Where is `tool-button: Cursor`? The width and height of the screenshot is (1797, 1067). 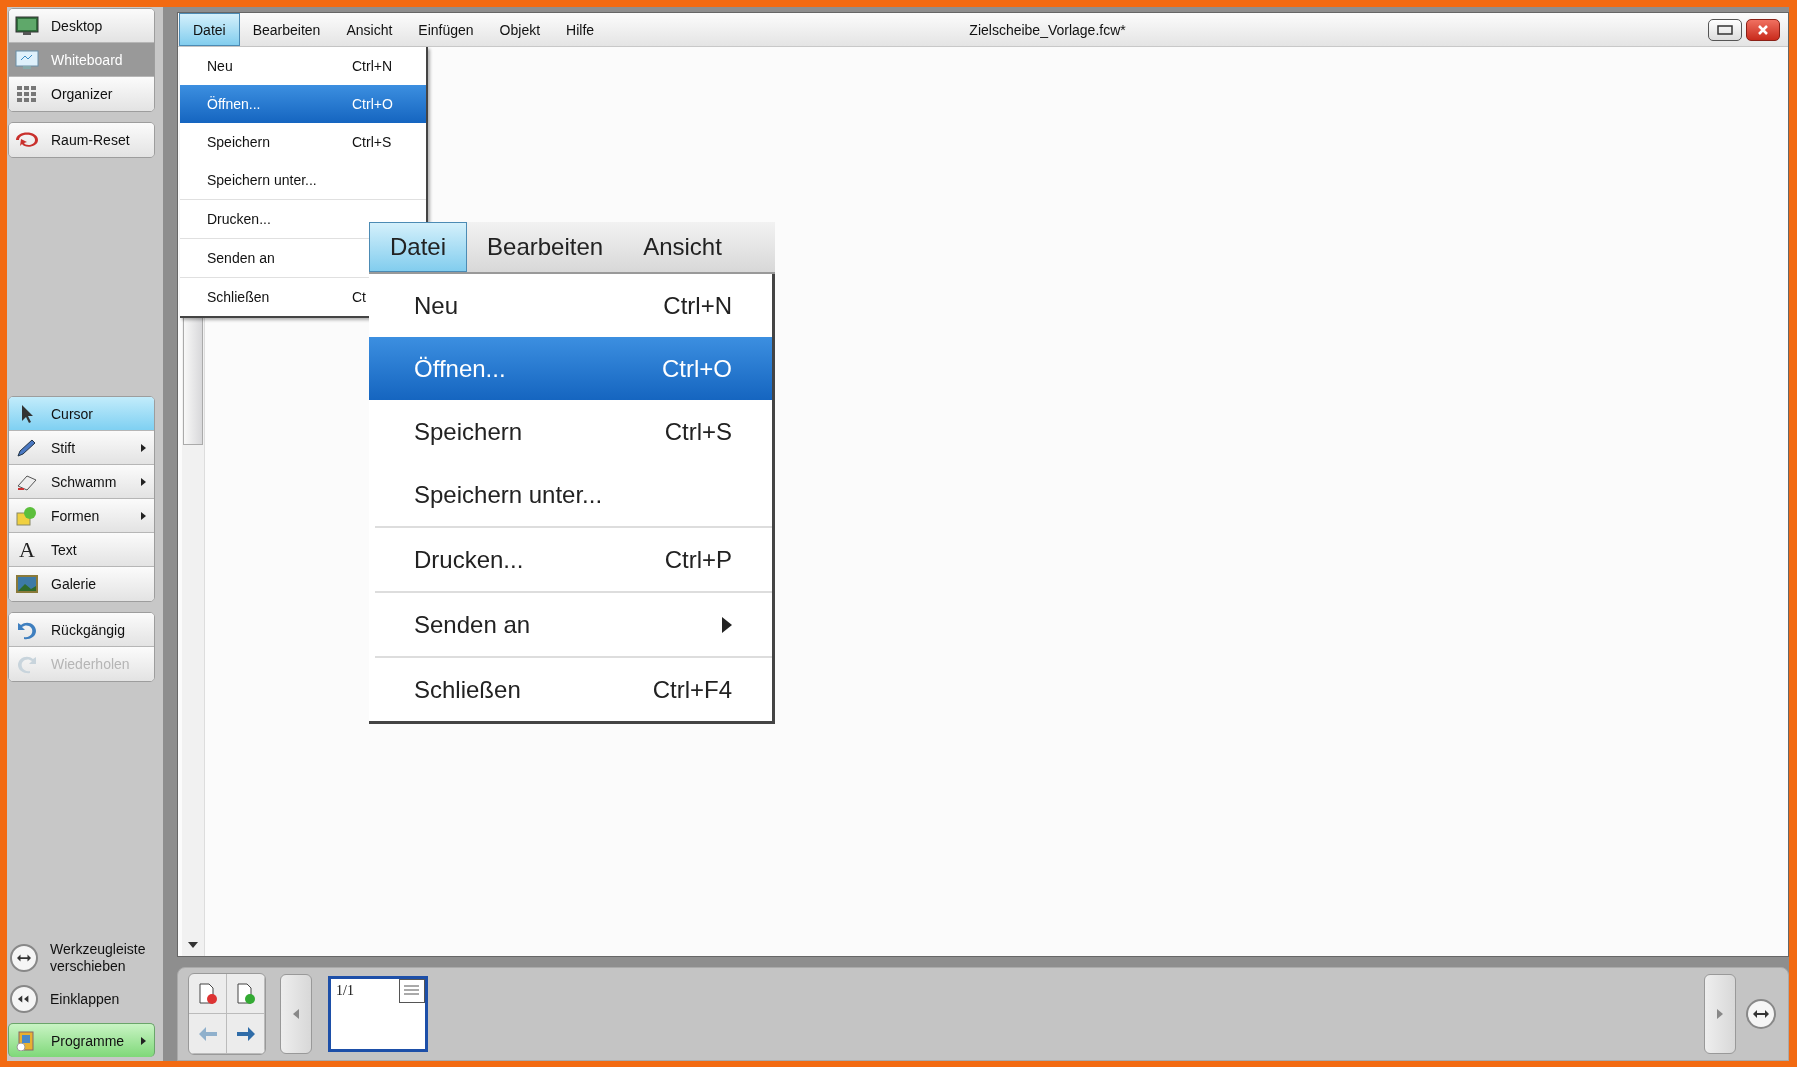
tool-button: Cursor is located at coordinates (81, 414).